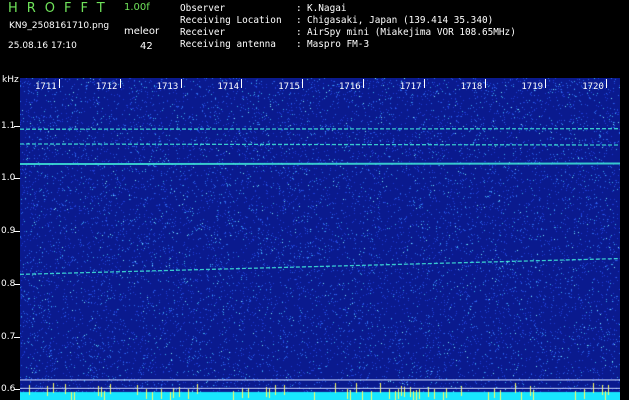 The height and width of the screenshot is (400, 629). What do you see at coordinates (231, 20) in the screenshot?
I see `meta-label: Receiving Location` at bounding box center [231, 20].